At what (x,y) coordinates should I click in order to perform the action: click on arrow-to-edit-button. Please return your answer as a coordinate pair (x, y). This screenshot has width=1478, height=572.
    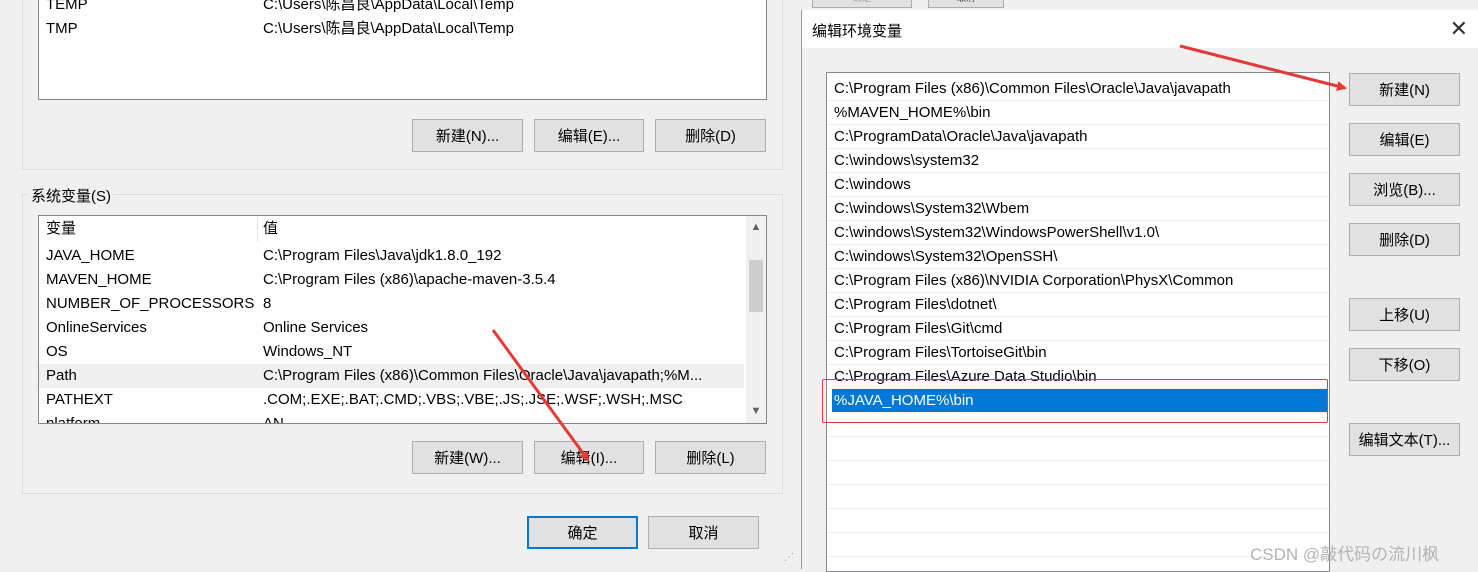
    Looking at the image, I should click on (540, 395).